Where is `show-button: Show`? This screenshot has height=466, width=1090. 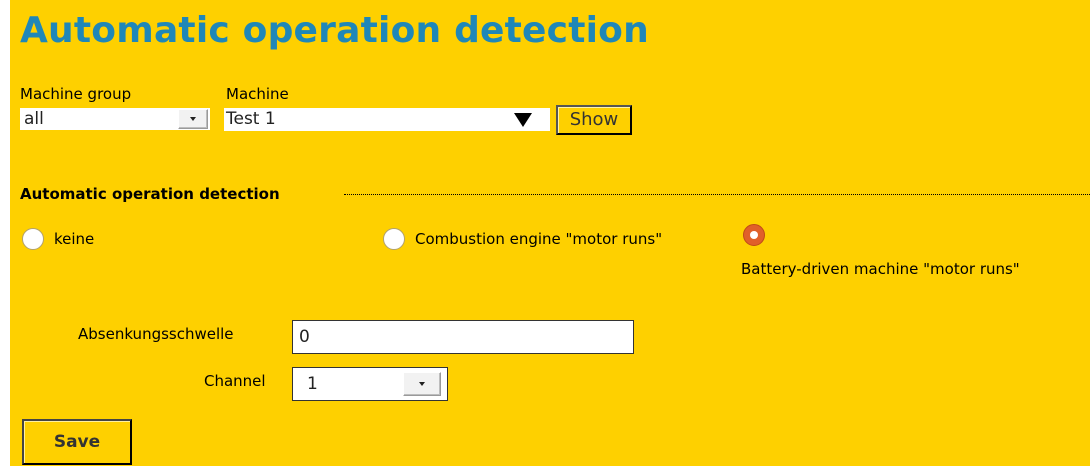 show-button: Show is located at coordinates (594, 120).